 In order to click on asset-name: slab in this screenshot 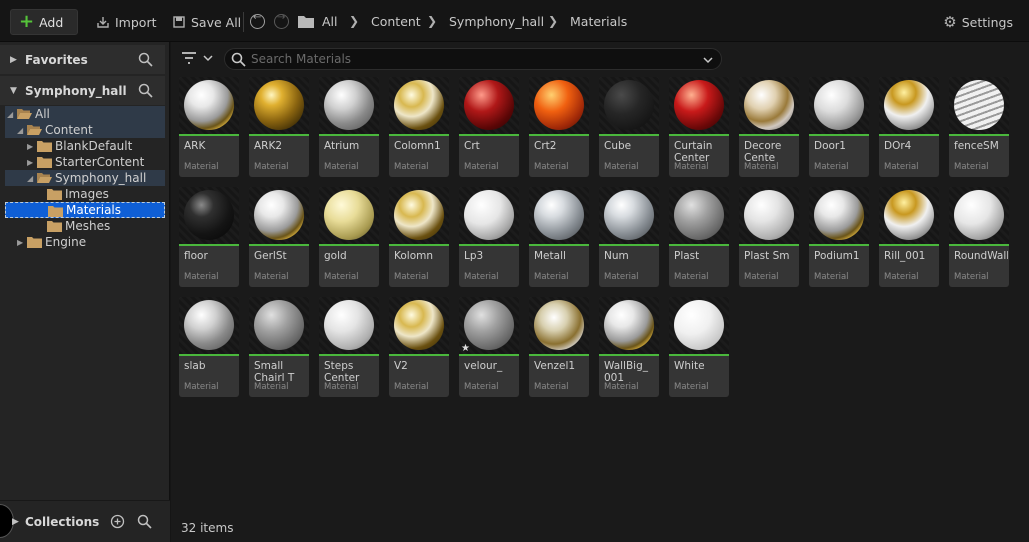, I will do `click(195, 366)`.